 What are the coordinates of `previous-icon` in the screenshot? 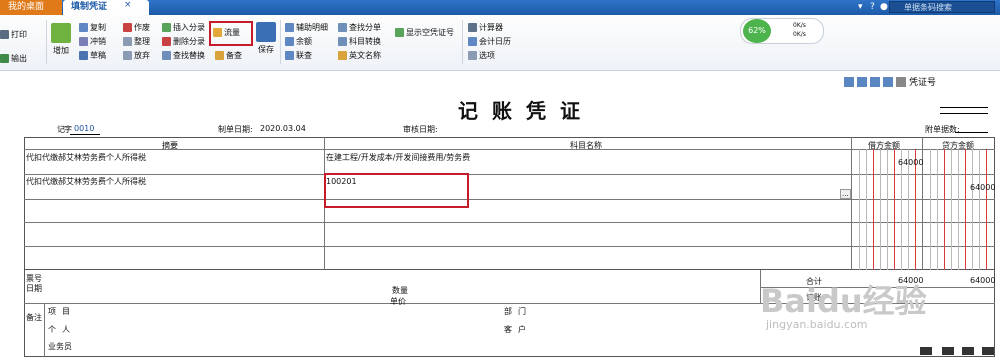 It's located at (862, 81).